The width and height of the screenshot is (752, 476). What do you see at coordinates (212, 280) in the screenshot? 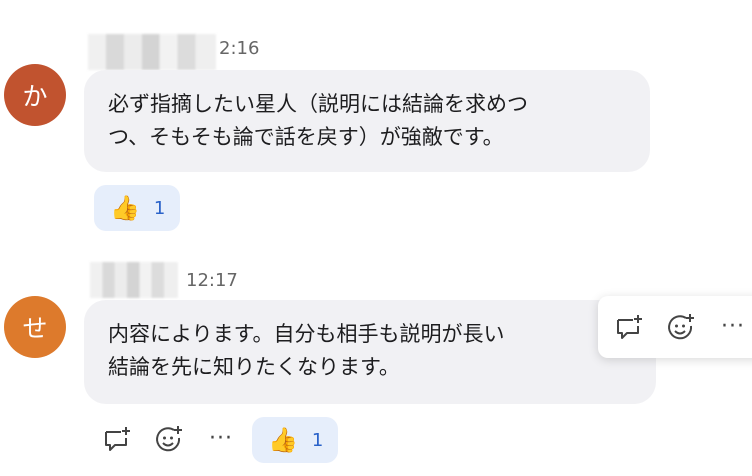
I see `message-timestamp: 12:17` at bounding box center [212, 280].